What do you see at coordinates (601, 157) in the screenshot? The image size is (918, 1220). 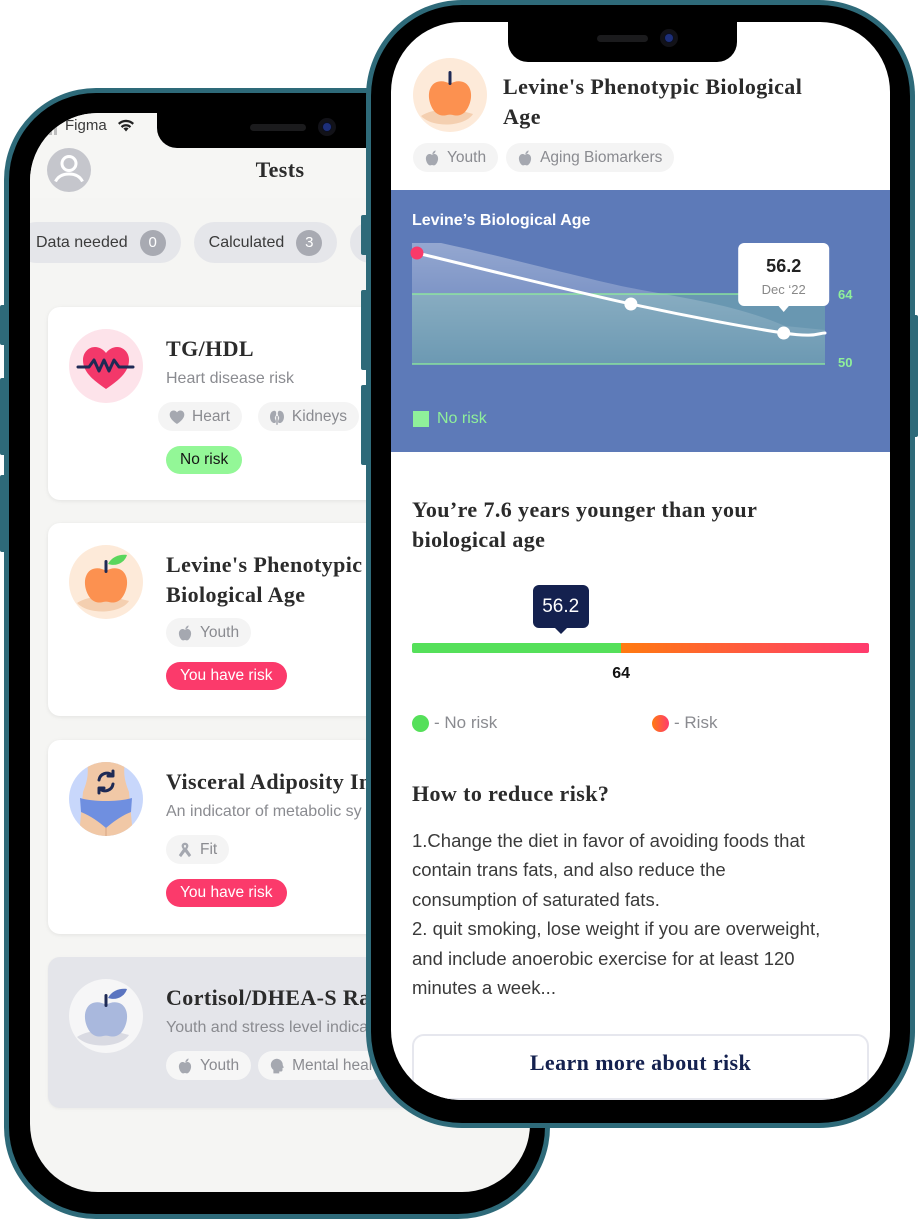 I see `tag-label: Aging Biomarkers` at bounding box center [601, 157].